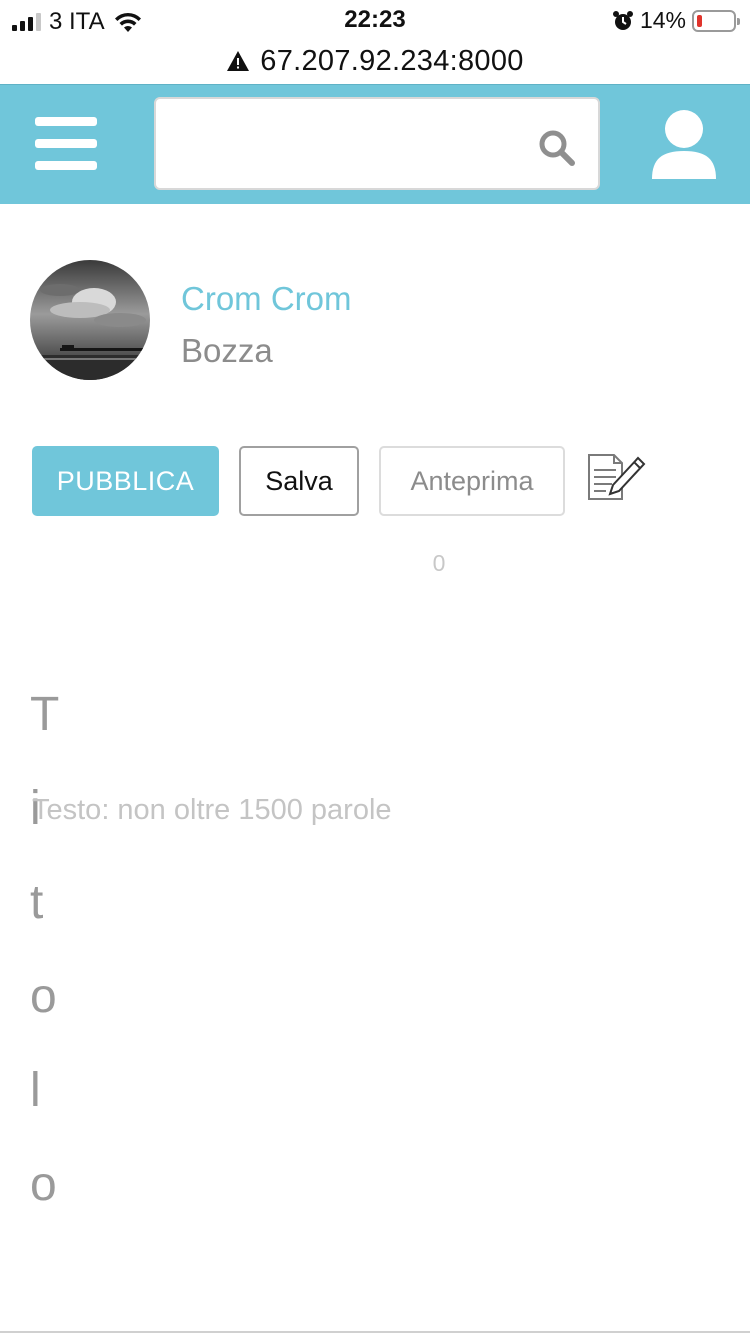  I want to click on search-icon, so click(557, 148).